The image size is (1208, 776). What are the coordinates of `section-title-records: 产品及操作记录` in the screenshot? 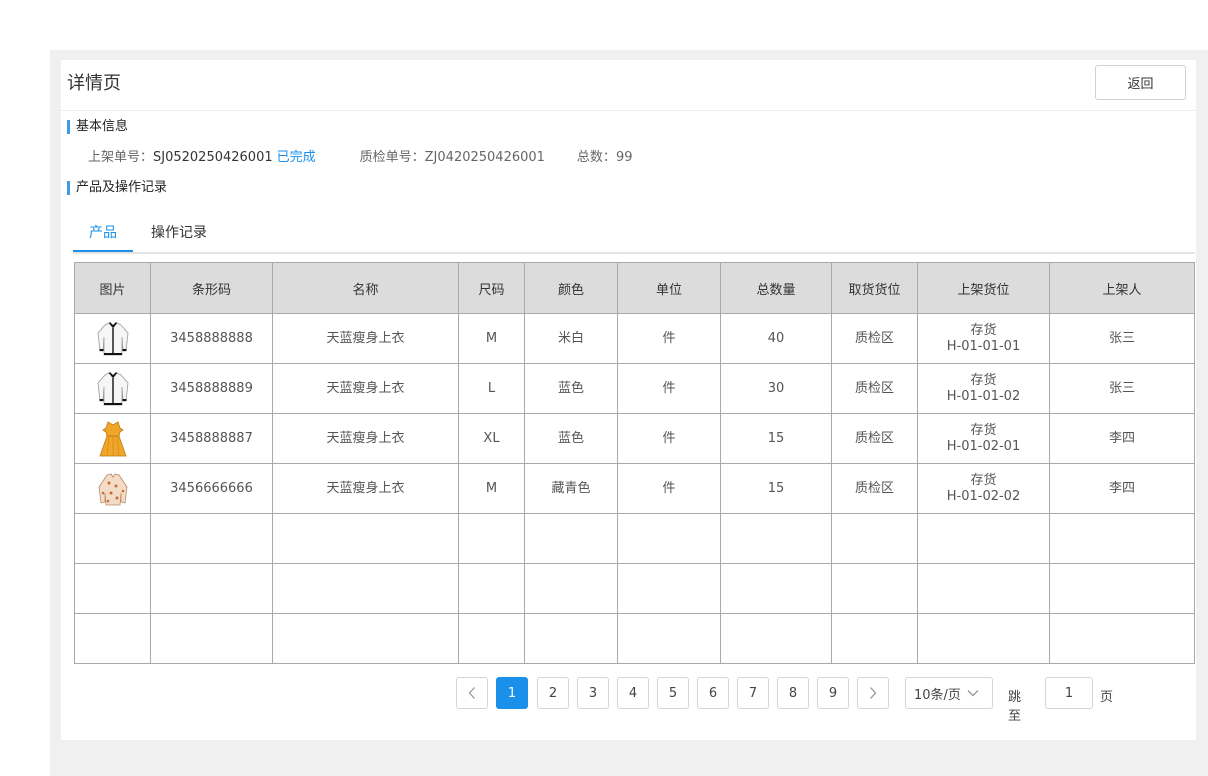 It's located at (117, 188).